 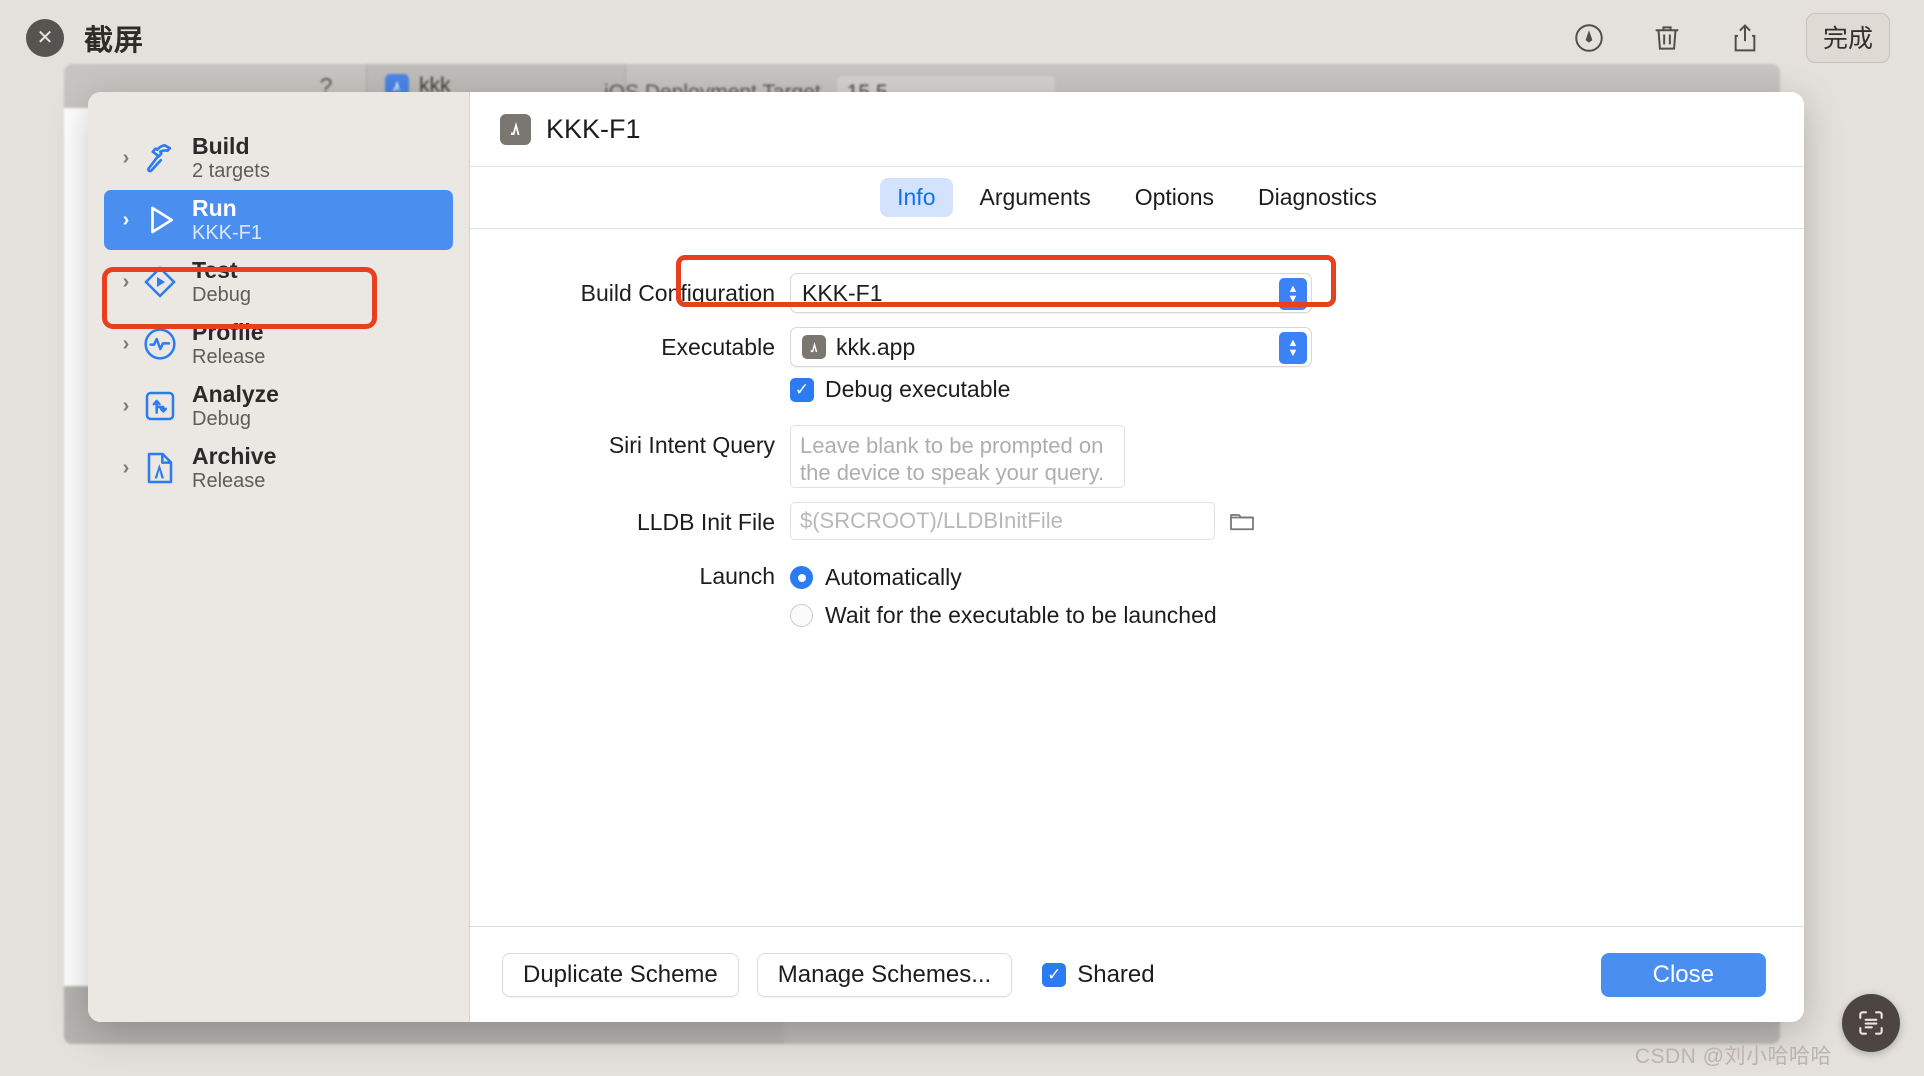 What do you see at coordinates (1317, 197) in the screenshot?
I see `tab-diagnostics: Diagnostics` at bounding box center [1317, 197].